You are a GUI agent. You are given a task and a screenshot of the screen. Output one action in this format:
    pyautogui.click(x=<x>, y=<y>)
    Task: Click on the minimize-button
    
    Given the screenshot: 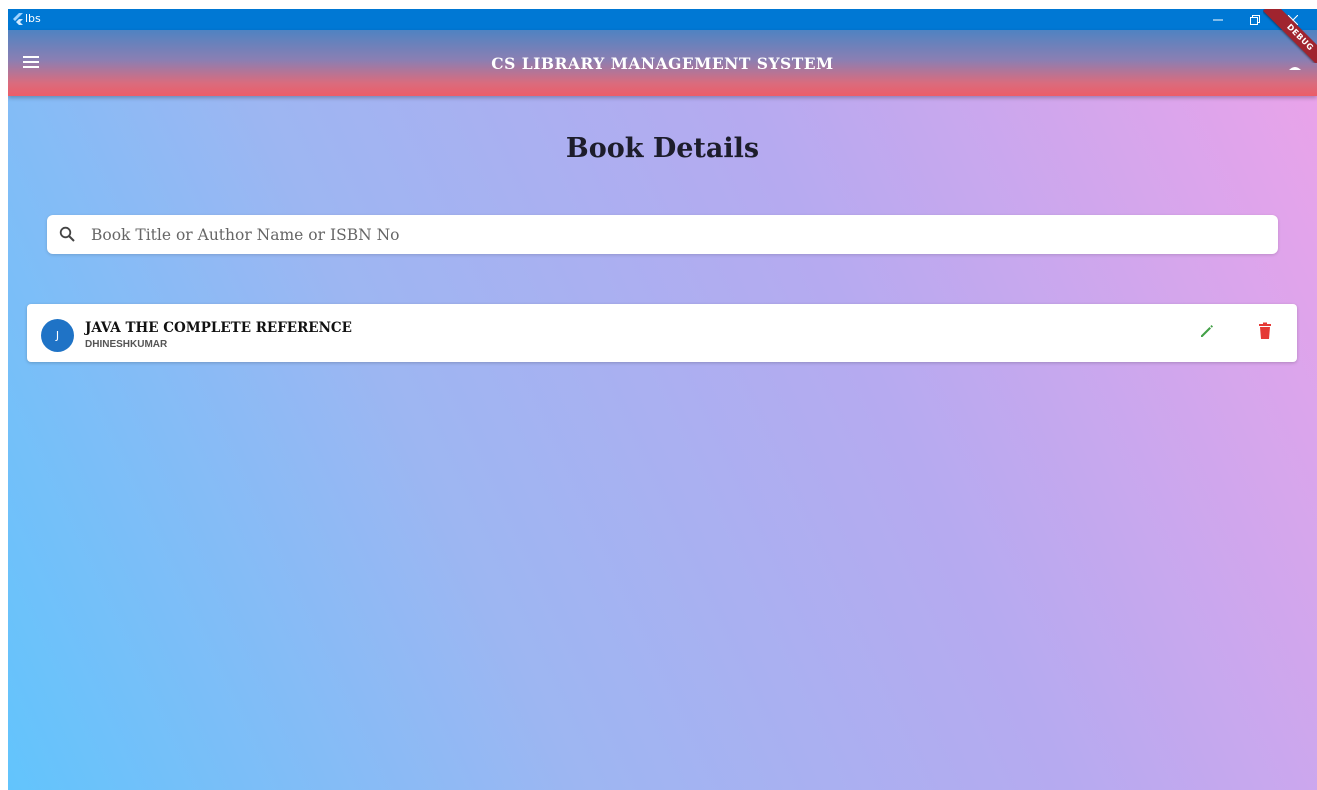 What is the action you would take?
    pyautogui.click(x=1218, y=19)
    